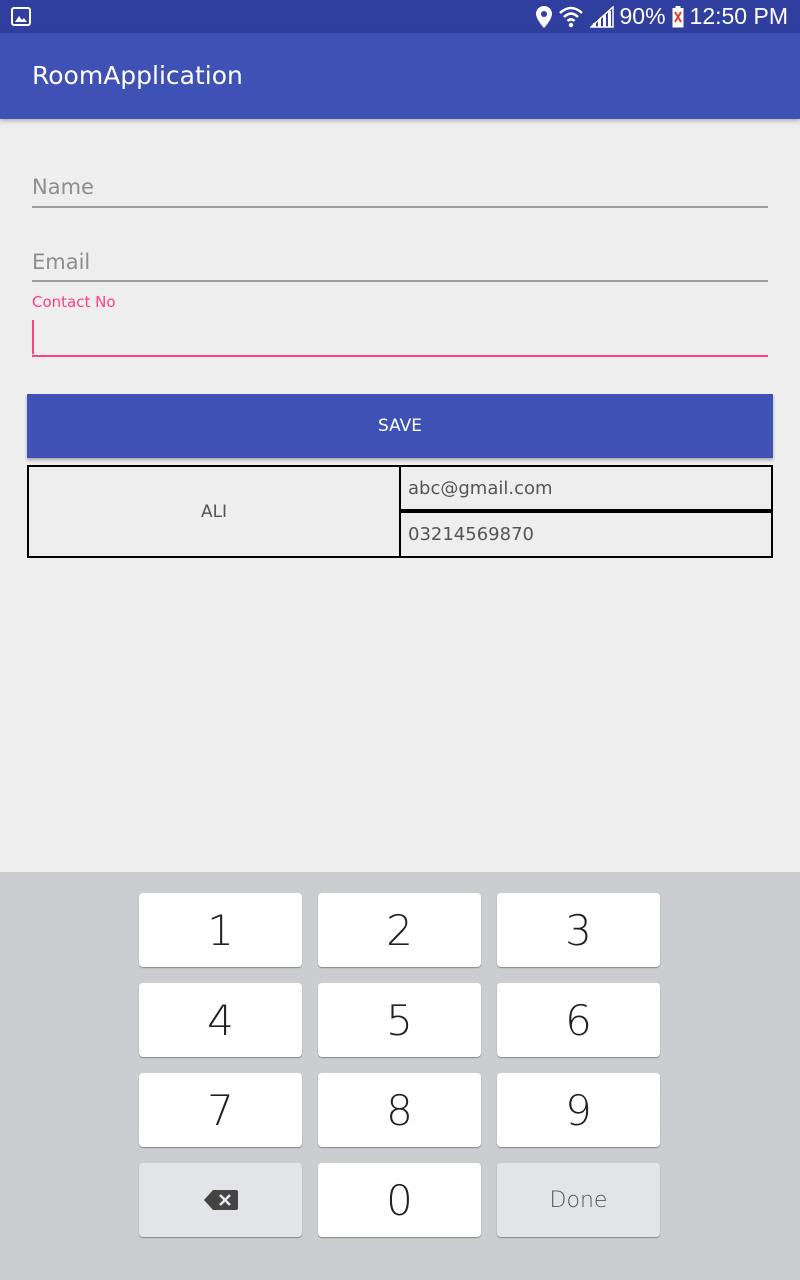 The width and height of the screenshot is (800, 1280). Describe the element at coordinates (399, 1020) in the screenshot. I see `key-5: 5` at that location.